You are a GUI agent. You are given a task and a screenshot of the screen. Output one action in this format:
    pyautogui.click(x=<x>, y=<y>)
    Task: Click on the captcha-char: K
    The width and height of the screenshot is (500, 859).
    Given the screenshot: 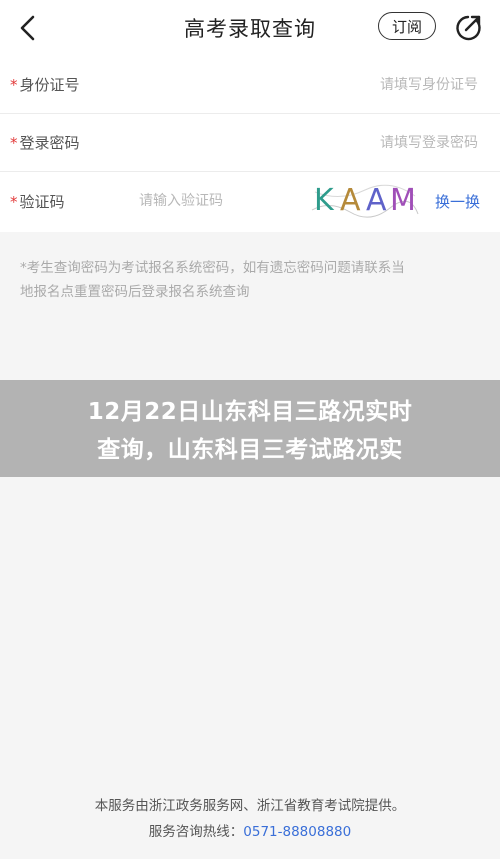 What is the action you would take?
    pyautogui.click(x=324, y=200)
    